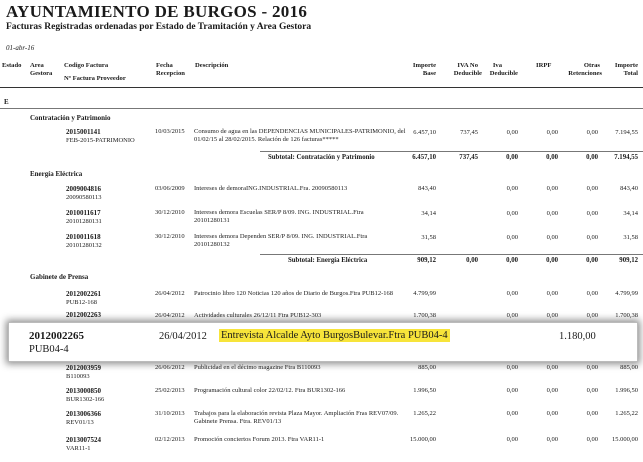 The image size is (643, 462). Describe the element at coordinates (170, 188) in the screenshot. I see `invoice-date: 03/06/2009` at that location.